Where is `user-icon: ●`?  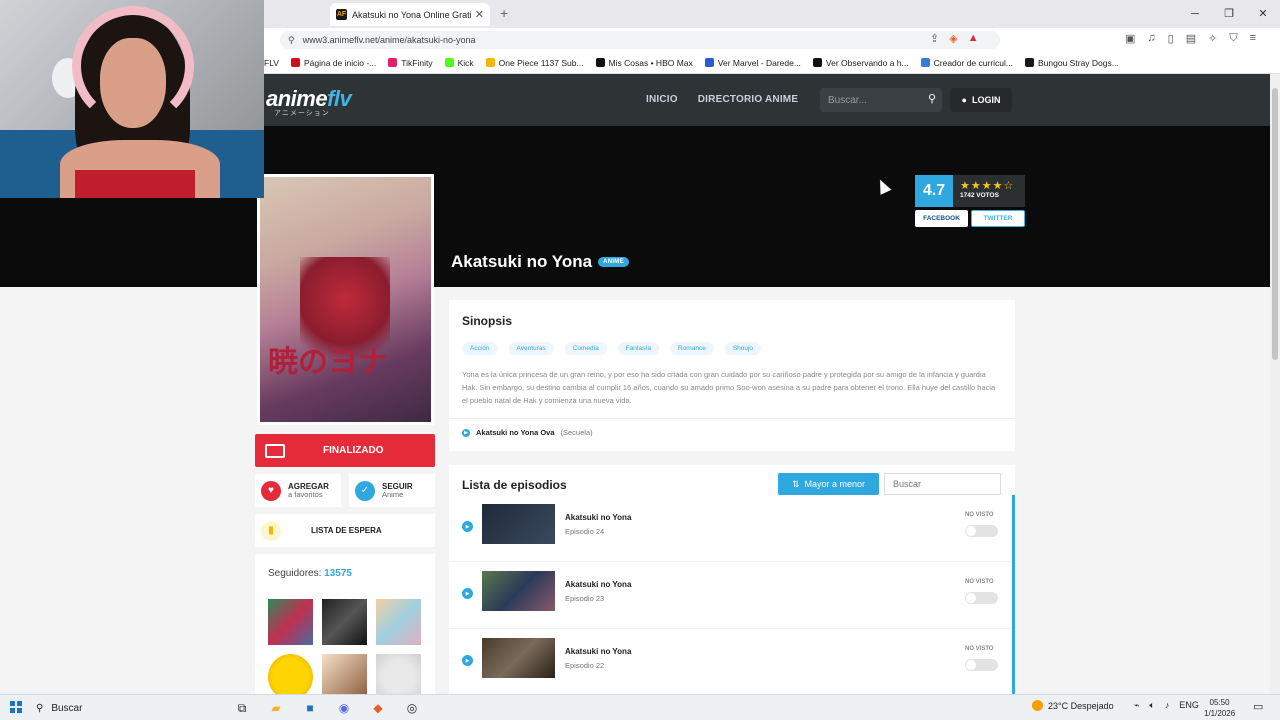
user-icon: ● is located at coordinates (964, 100).